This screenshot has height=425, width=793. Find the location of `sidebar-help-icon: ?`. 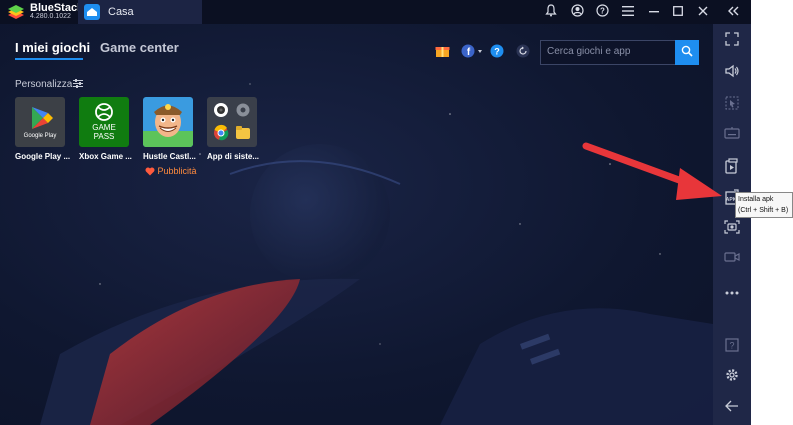

sidebar-help-icon: ? is located at coordinates (732, 347).